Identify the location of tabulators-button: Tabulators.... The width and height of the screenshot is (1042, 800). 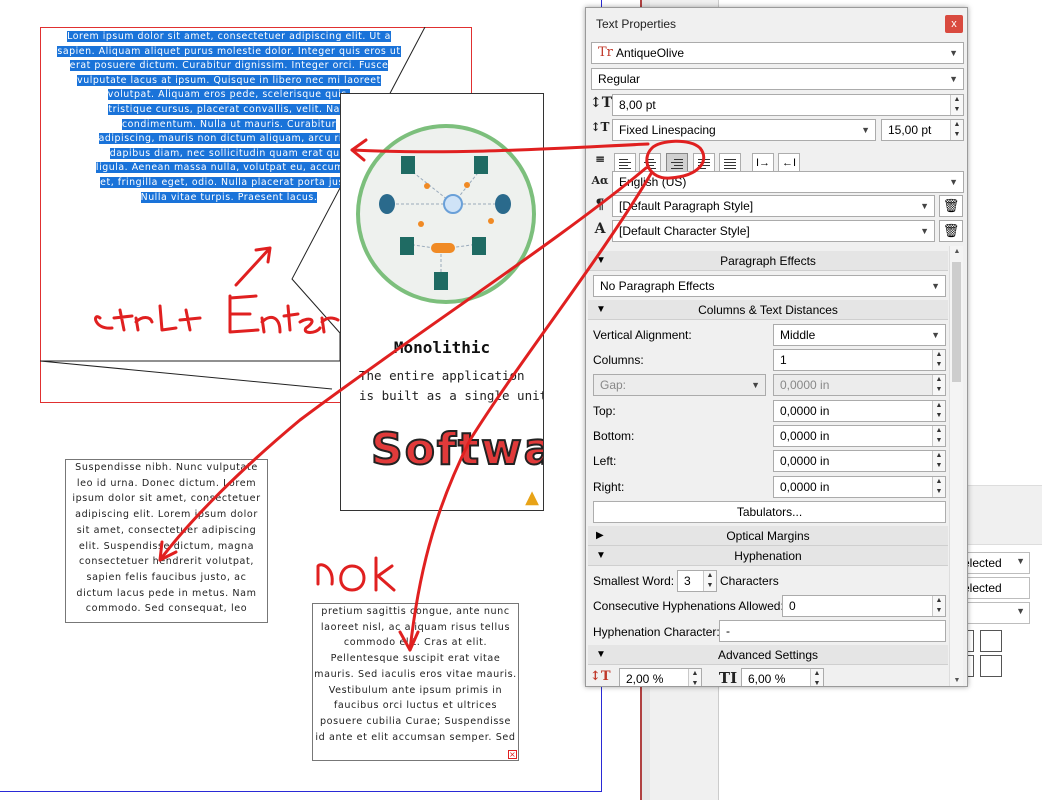
(769, 512).